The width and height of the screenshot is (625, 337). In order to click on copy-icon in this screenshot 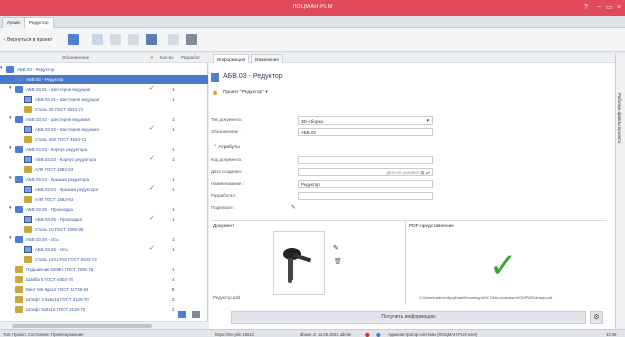, I will do `click(115, 39)`.